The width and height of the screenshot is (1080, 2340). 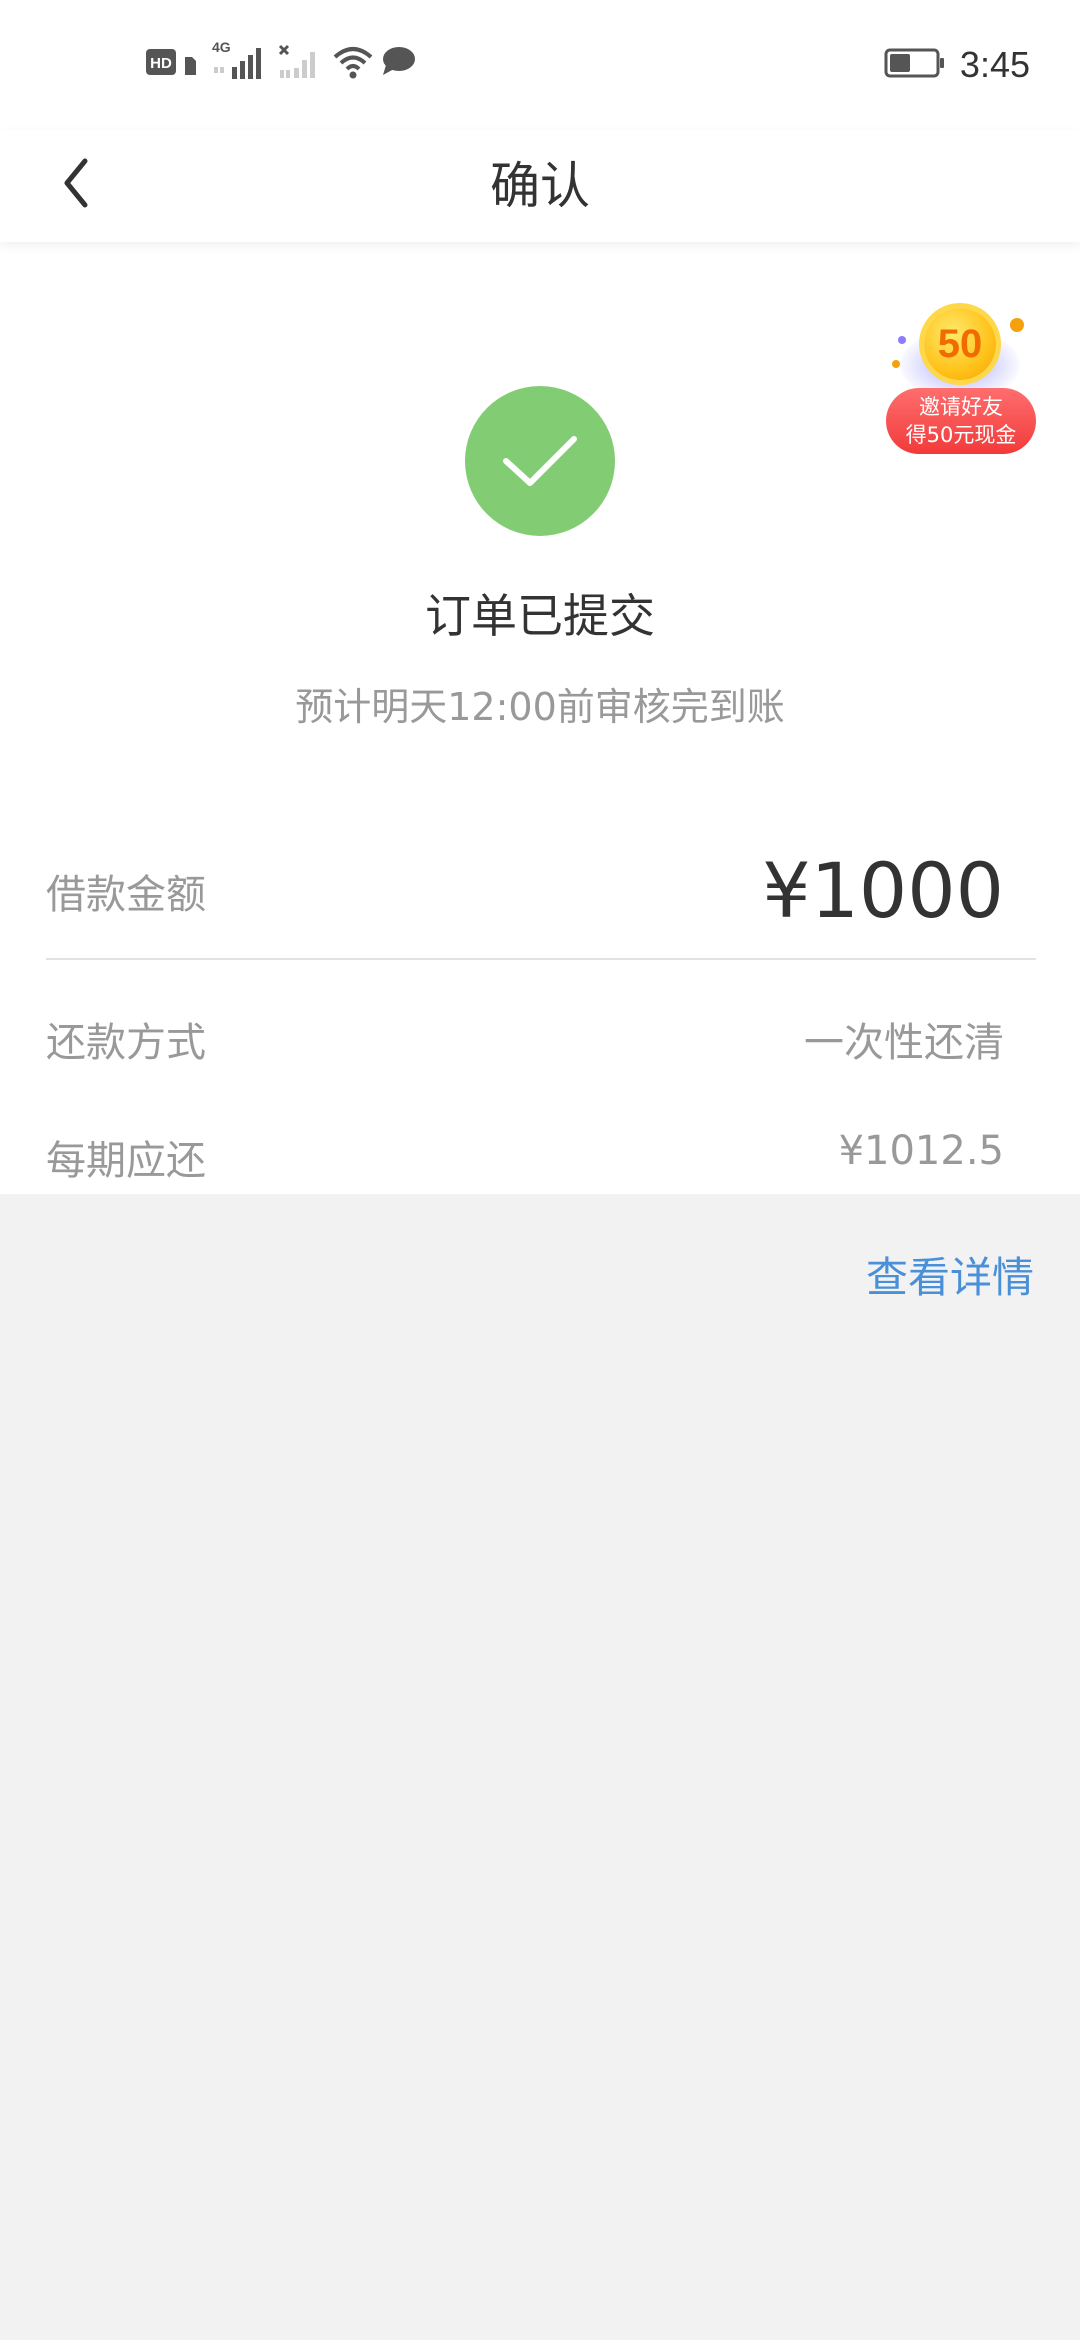 I want to click on network-type-label: 4G, so click(x=221, y=47).